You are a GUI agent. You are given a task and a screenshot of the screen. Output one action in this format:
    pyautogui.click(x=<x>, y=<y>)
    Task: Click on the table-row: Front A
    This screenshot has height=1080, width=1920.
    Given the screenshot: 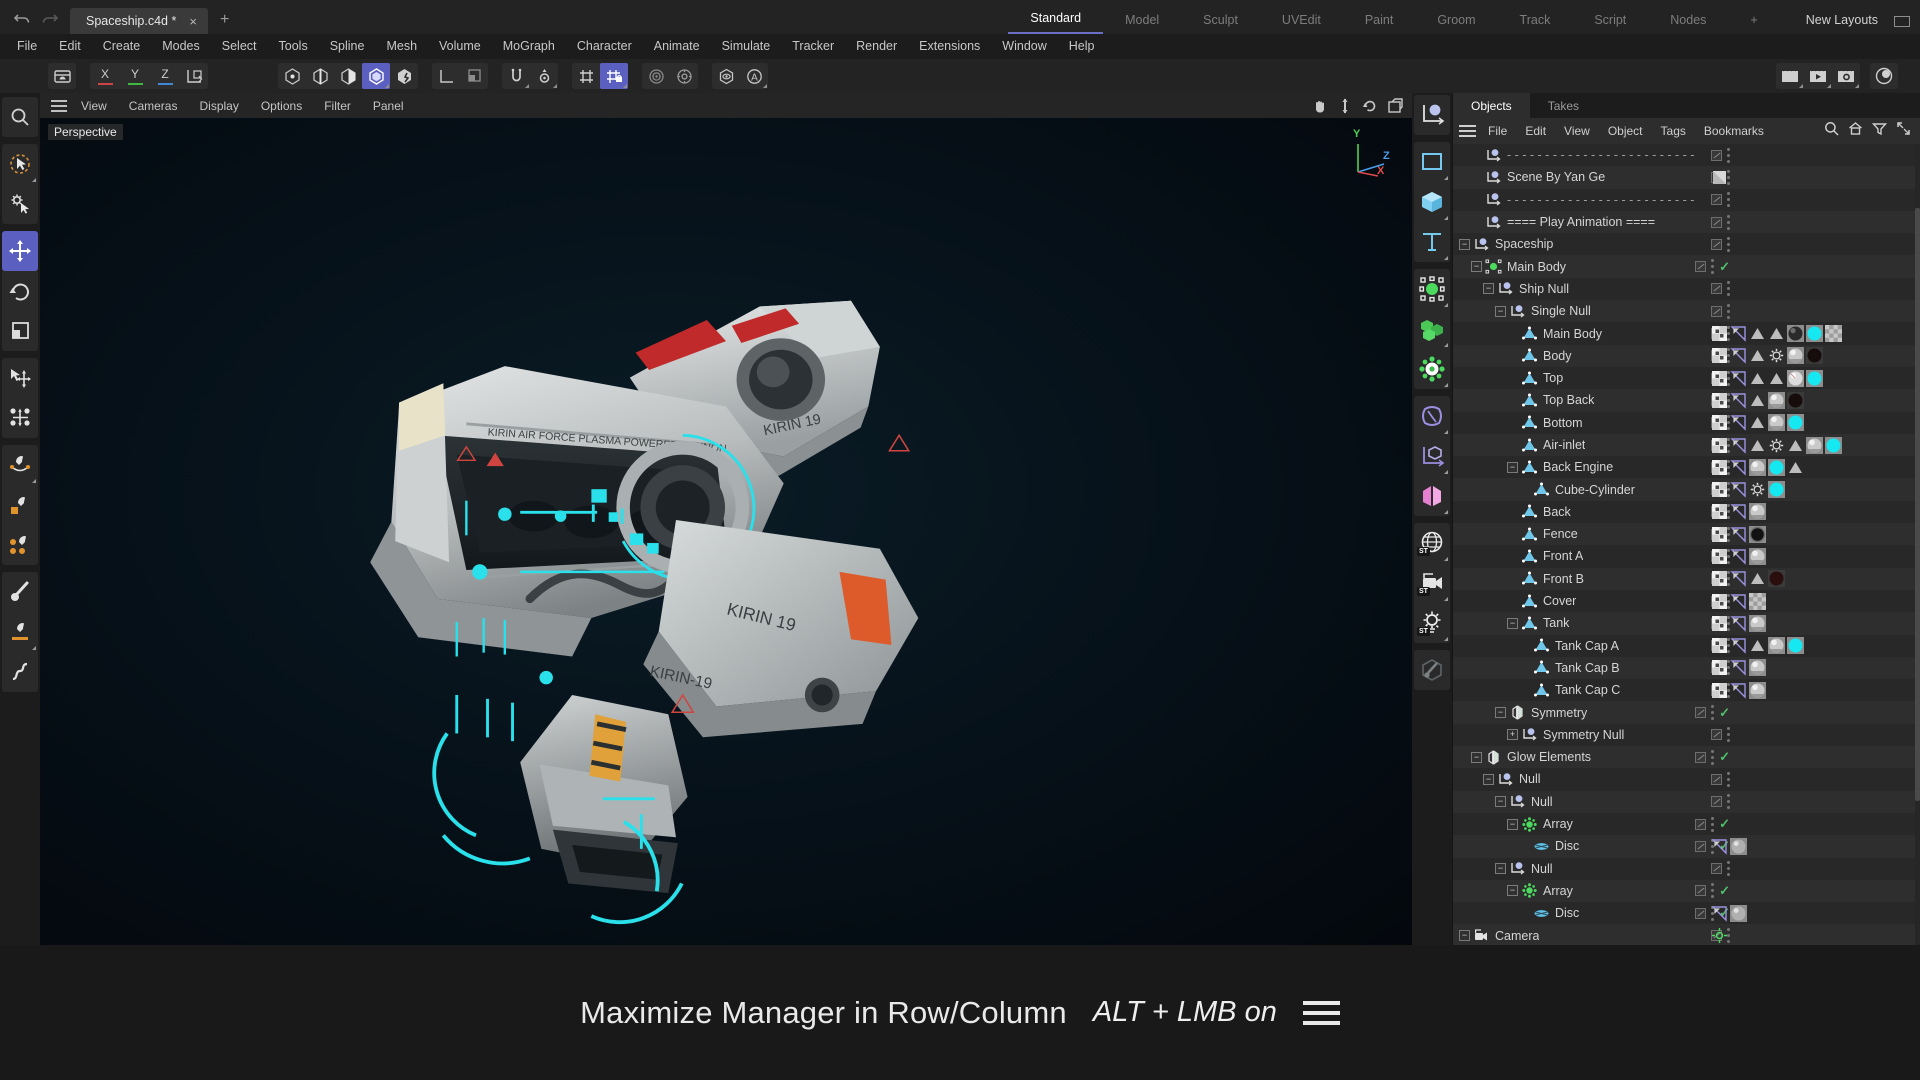 What is the action you would take?
    pyautogui.click(x=1686, y=556)
    